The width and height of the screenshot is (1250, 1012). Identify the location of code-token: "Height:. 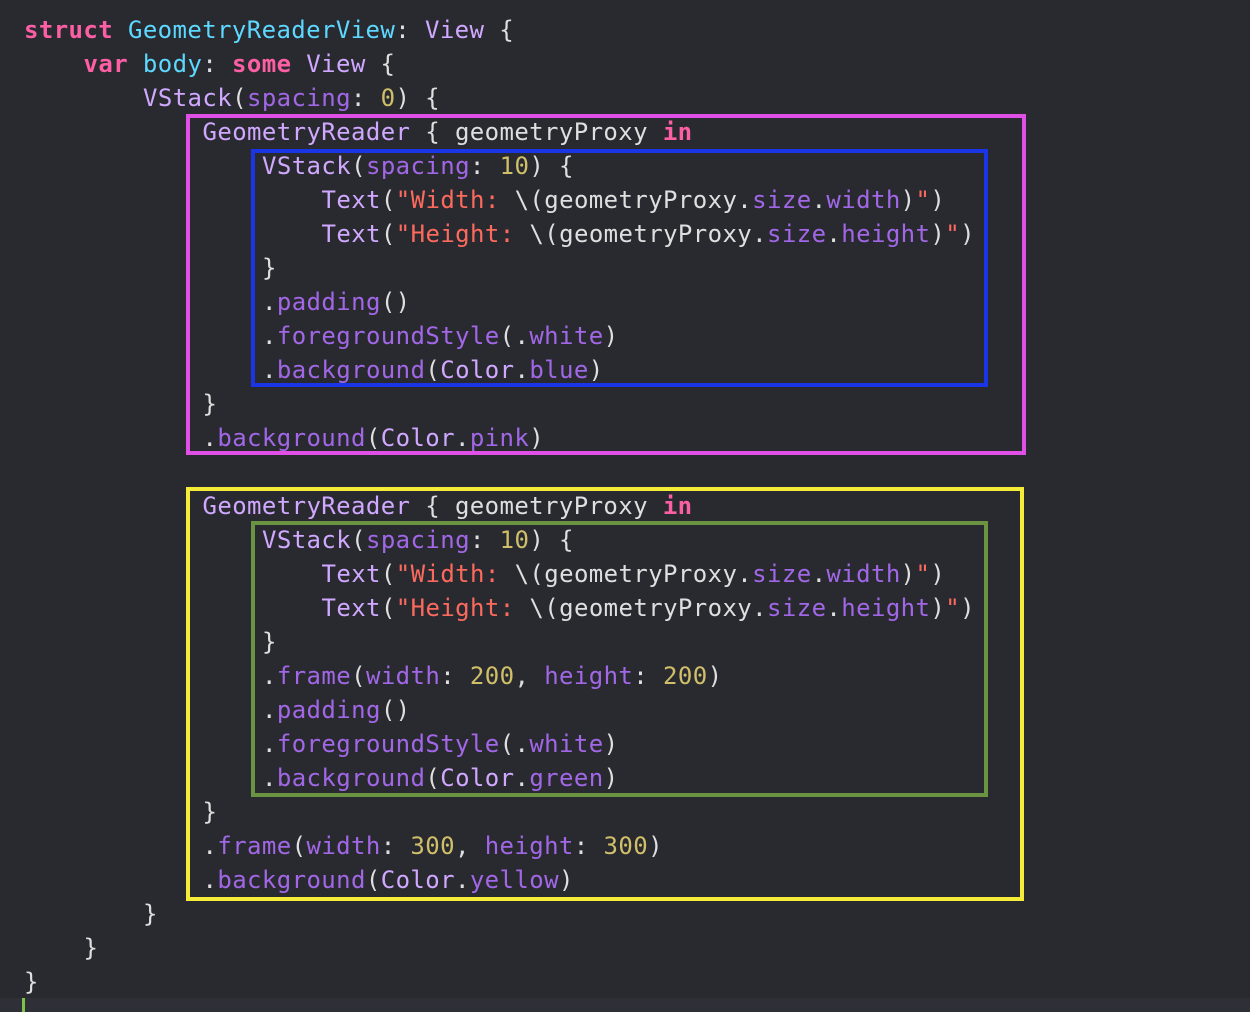
(462, 608).